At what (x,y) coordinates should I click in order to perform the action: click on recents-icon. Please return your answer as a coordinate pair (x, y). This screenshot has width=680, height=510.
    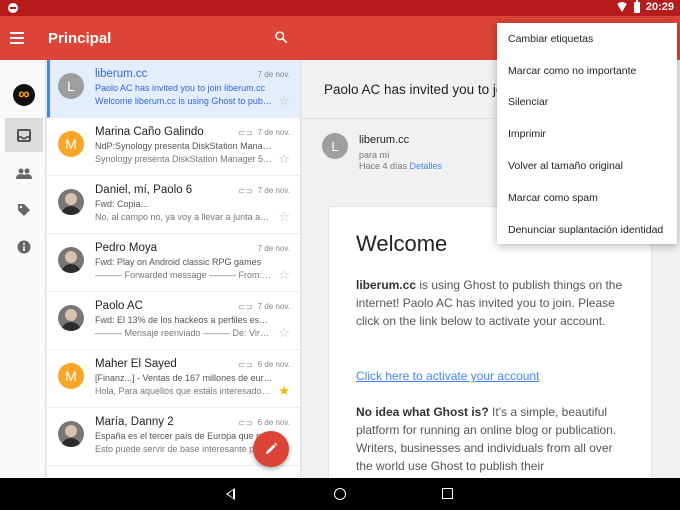
    Looking at the image, I should click on (447, 493).